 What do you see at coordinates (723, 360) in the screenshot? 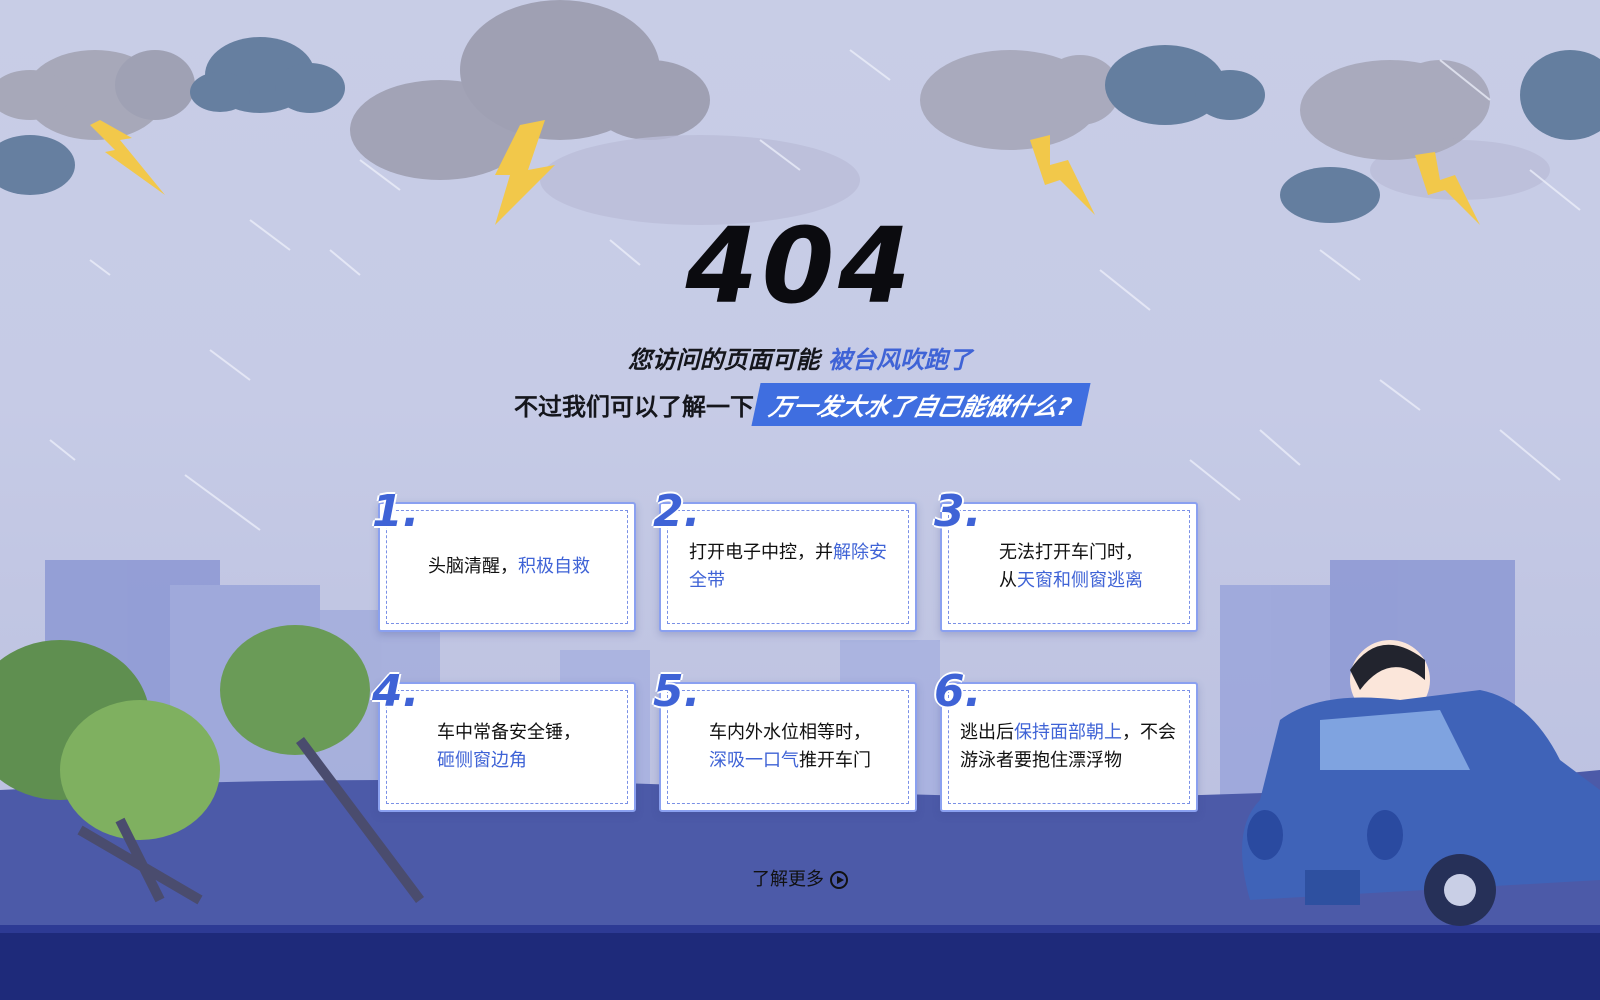
I see `error-message-prefix: 您访问的页面可能` at bounding box center [723, 360].